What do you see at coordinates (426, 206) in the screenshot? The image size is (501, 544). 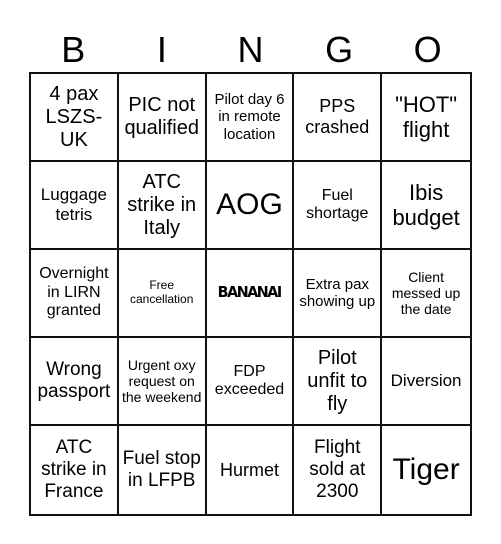 I see `bingo-cell: Ibis budget` at bounding box center [426, 206].